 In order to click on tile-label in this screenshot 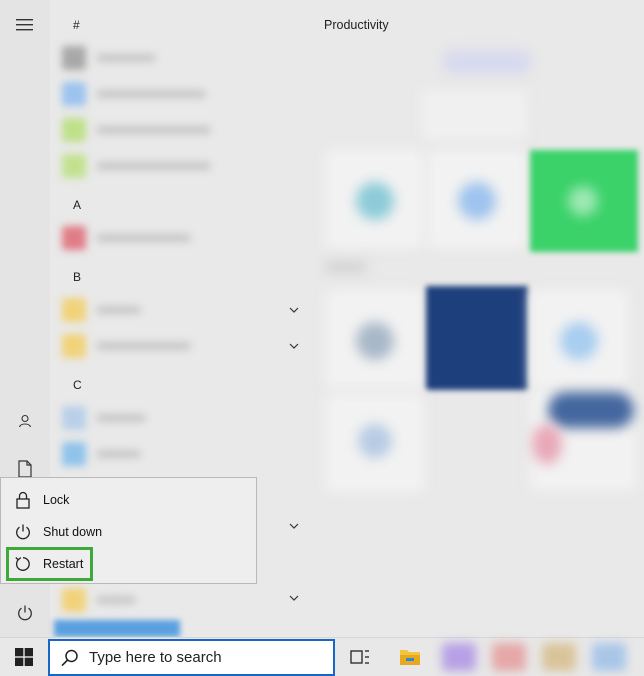, I will do `click(346, 267)`.